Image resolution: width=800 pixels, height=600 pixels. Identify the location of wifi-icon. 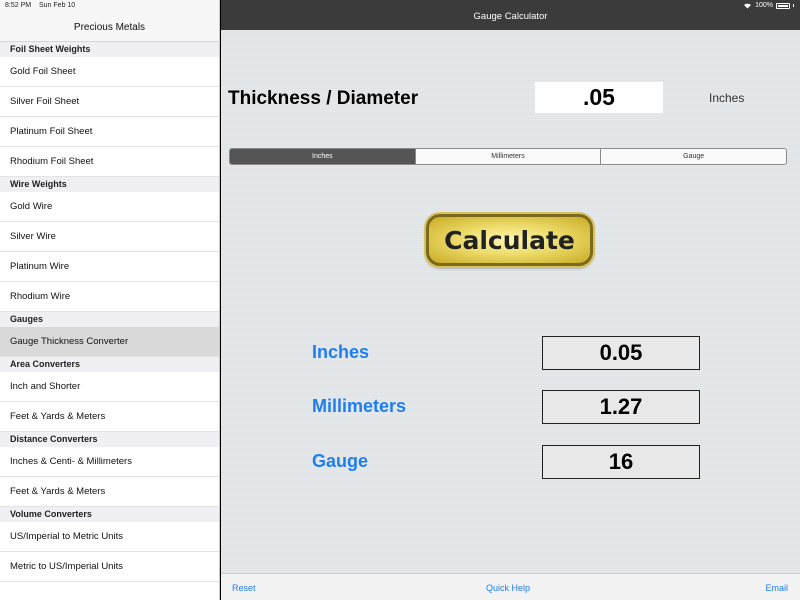
(748, 6).